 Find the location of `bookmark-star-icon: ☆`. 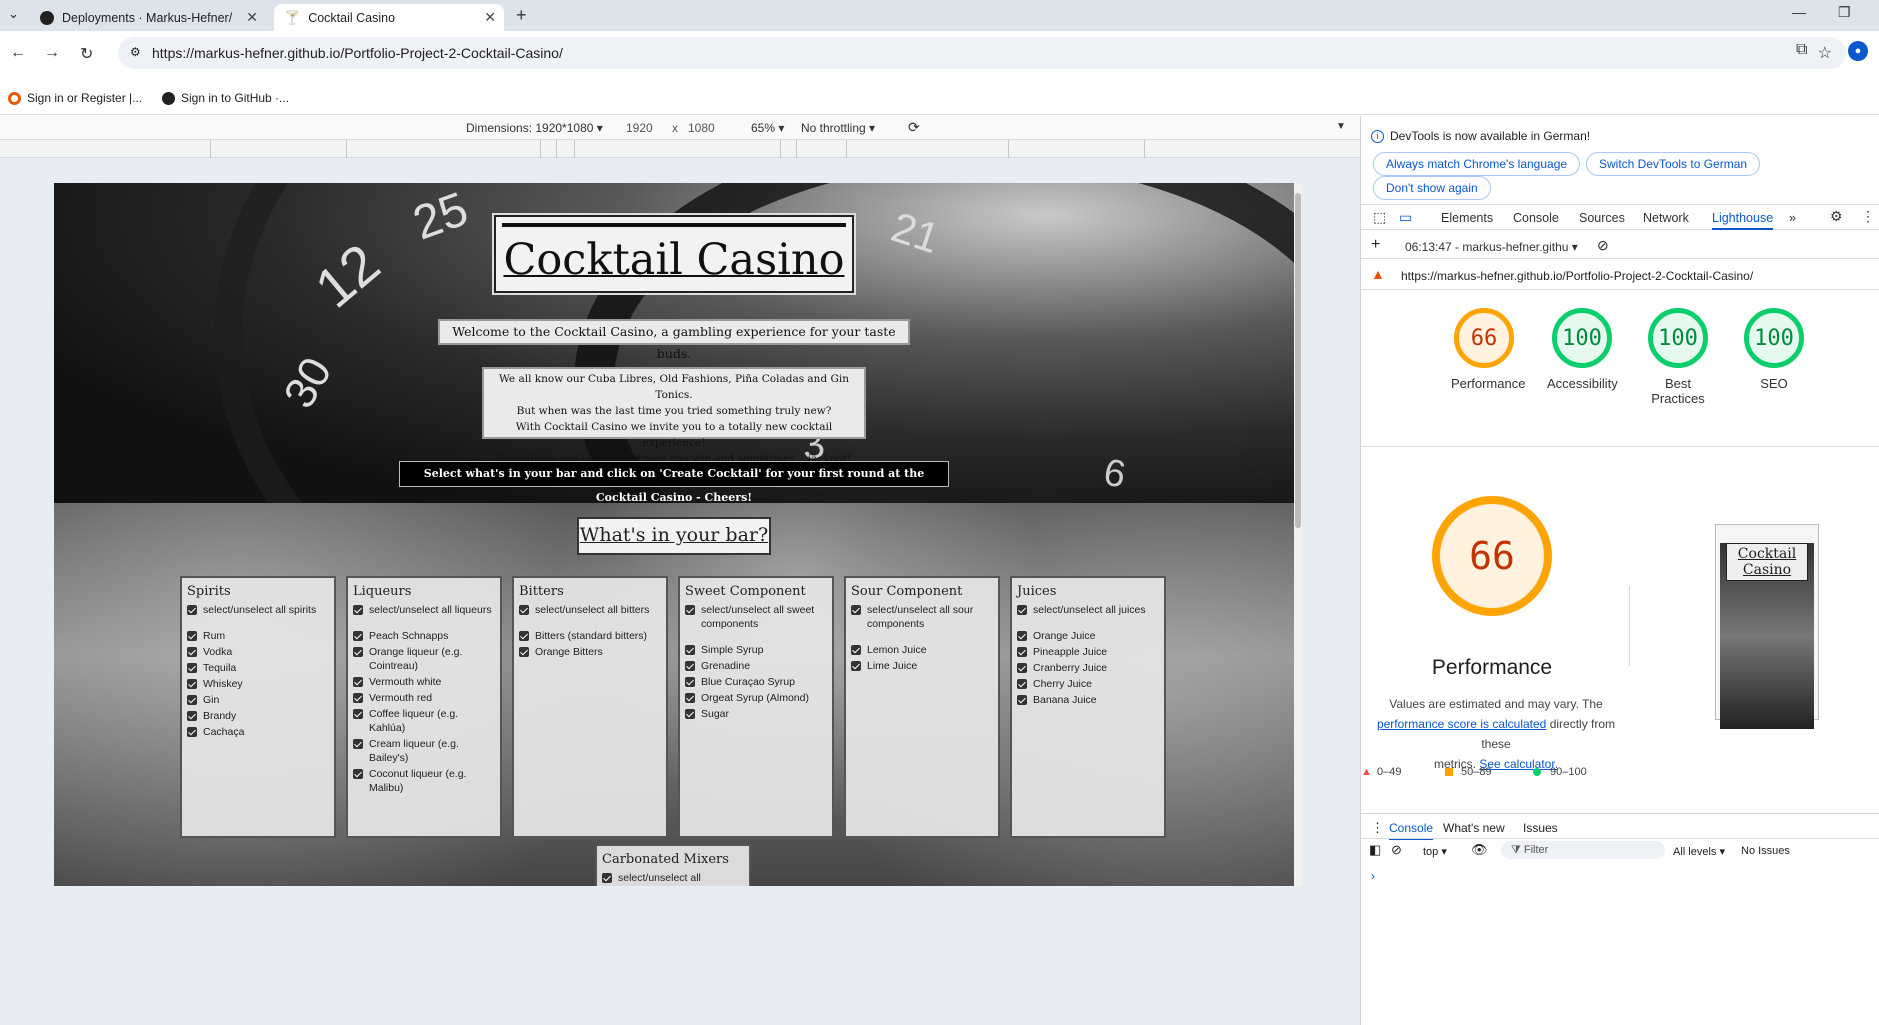

bookmark-star-icon: ☆ is located at coordinates (1825, 53).